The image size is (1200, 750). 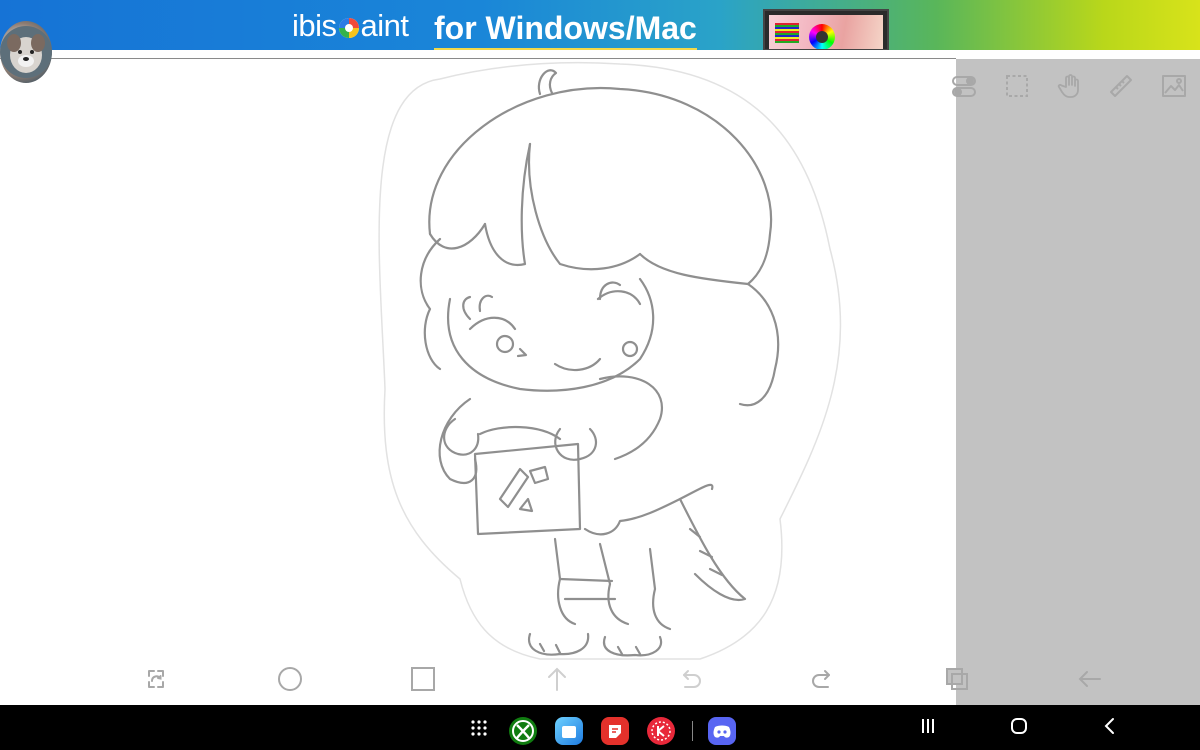 What do you see at coordinates (290, 679) in the screenshot?
I see `circle-icon` at bounding box center [290, 679].